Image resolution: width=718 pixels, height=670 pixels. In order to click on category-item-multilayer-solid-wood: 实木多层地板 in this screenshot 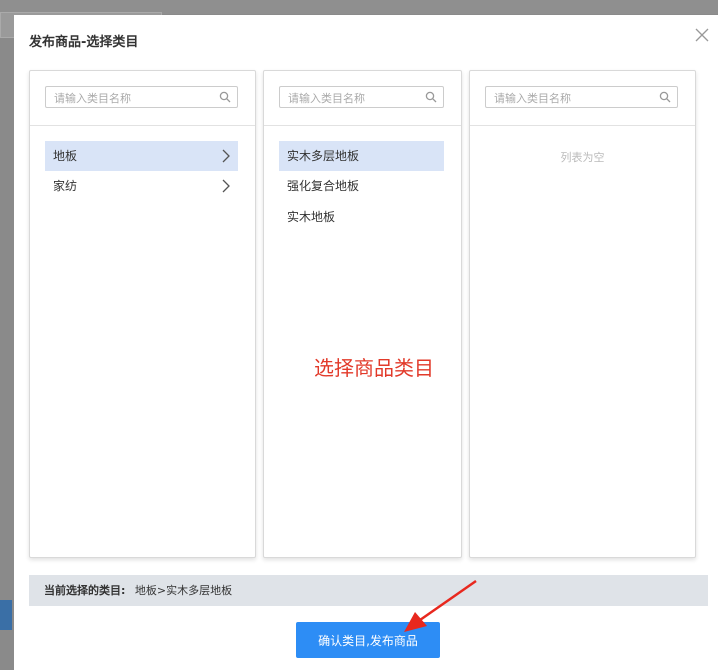, I will do `click(361, 156)`.